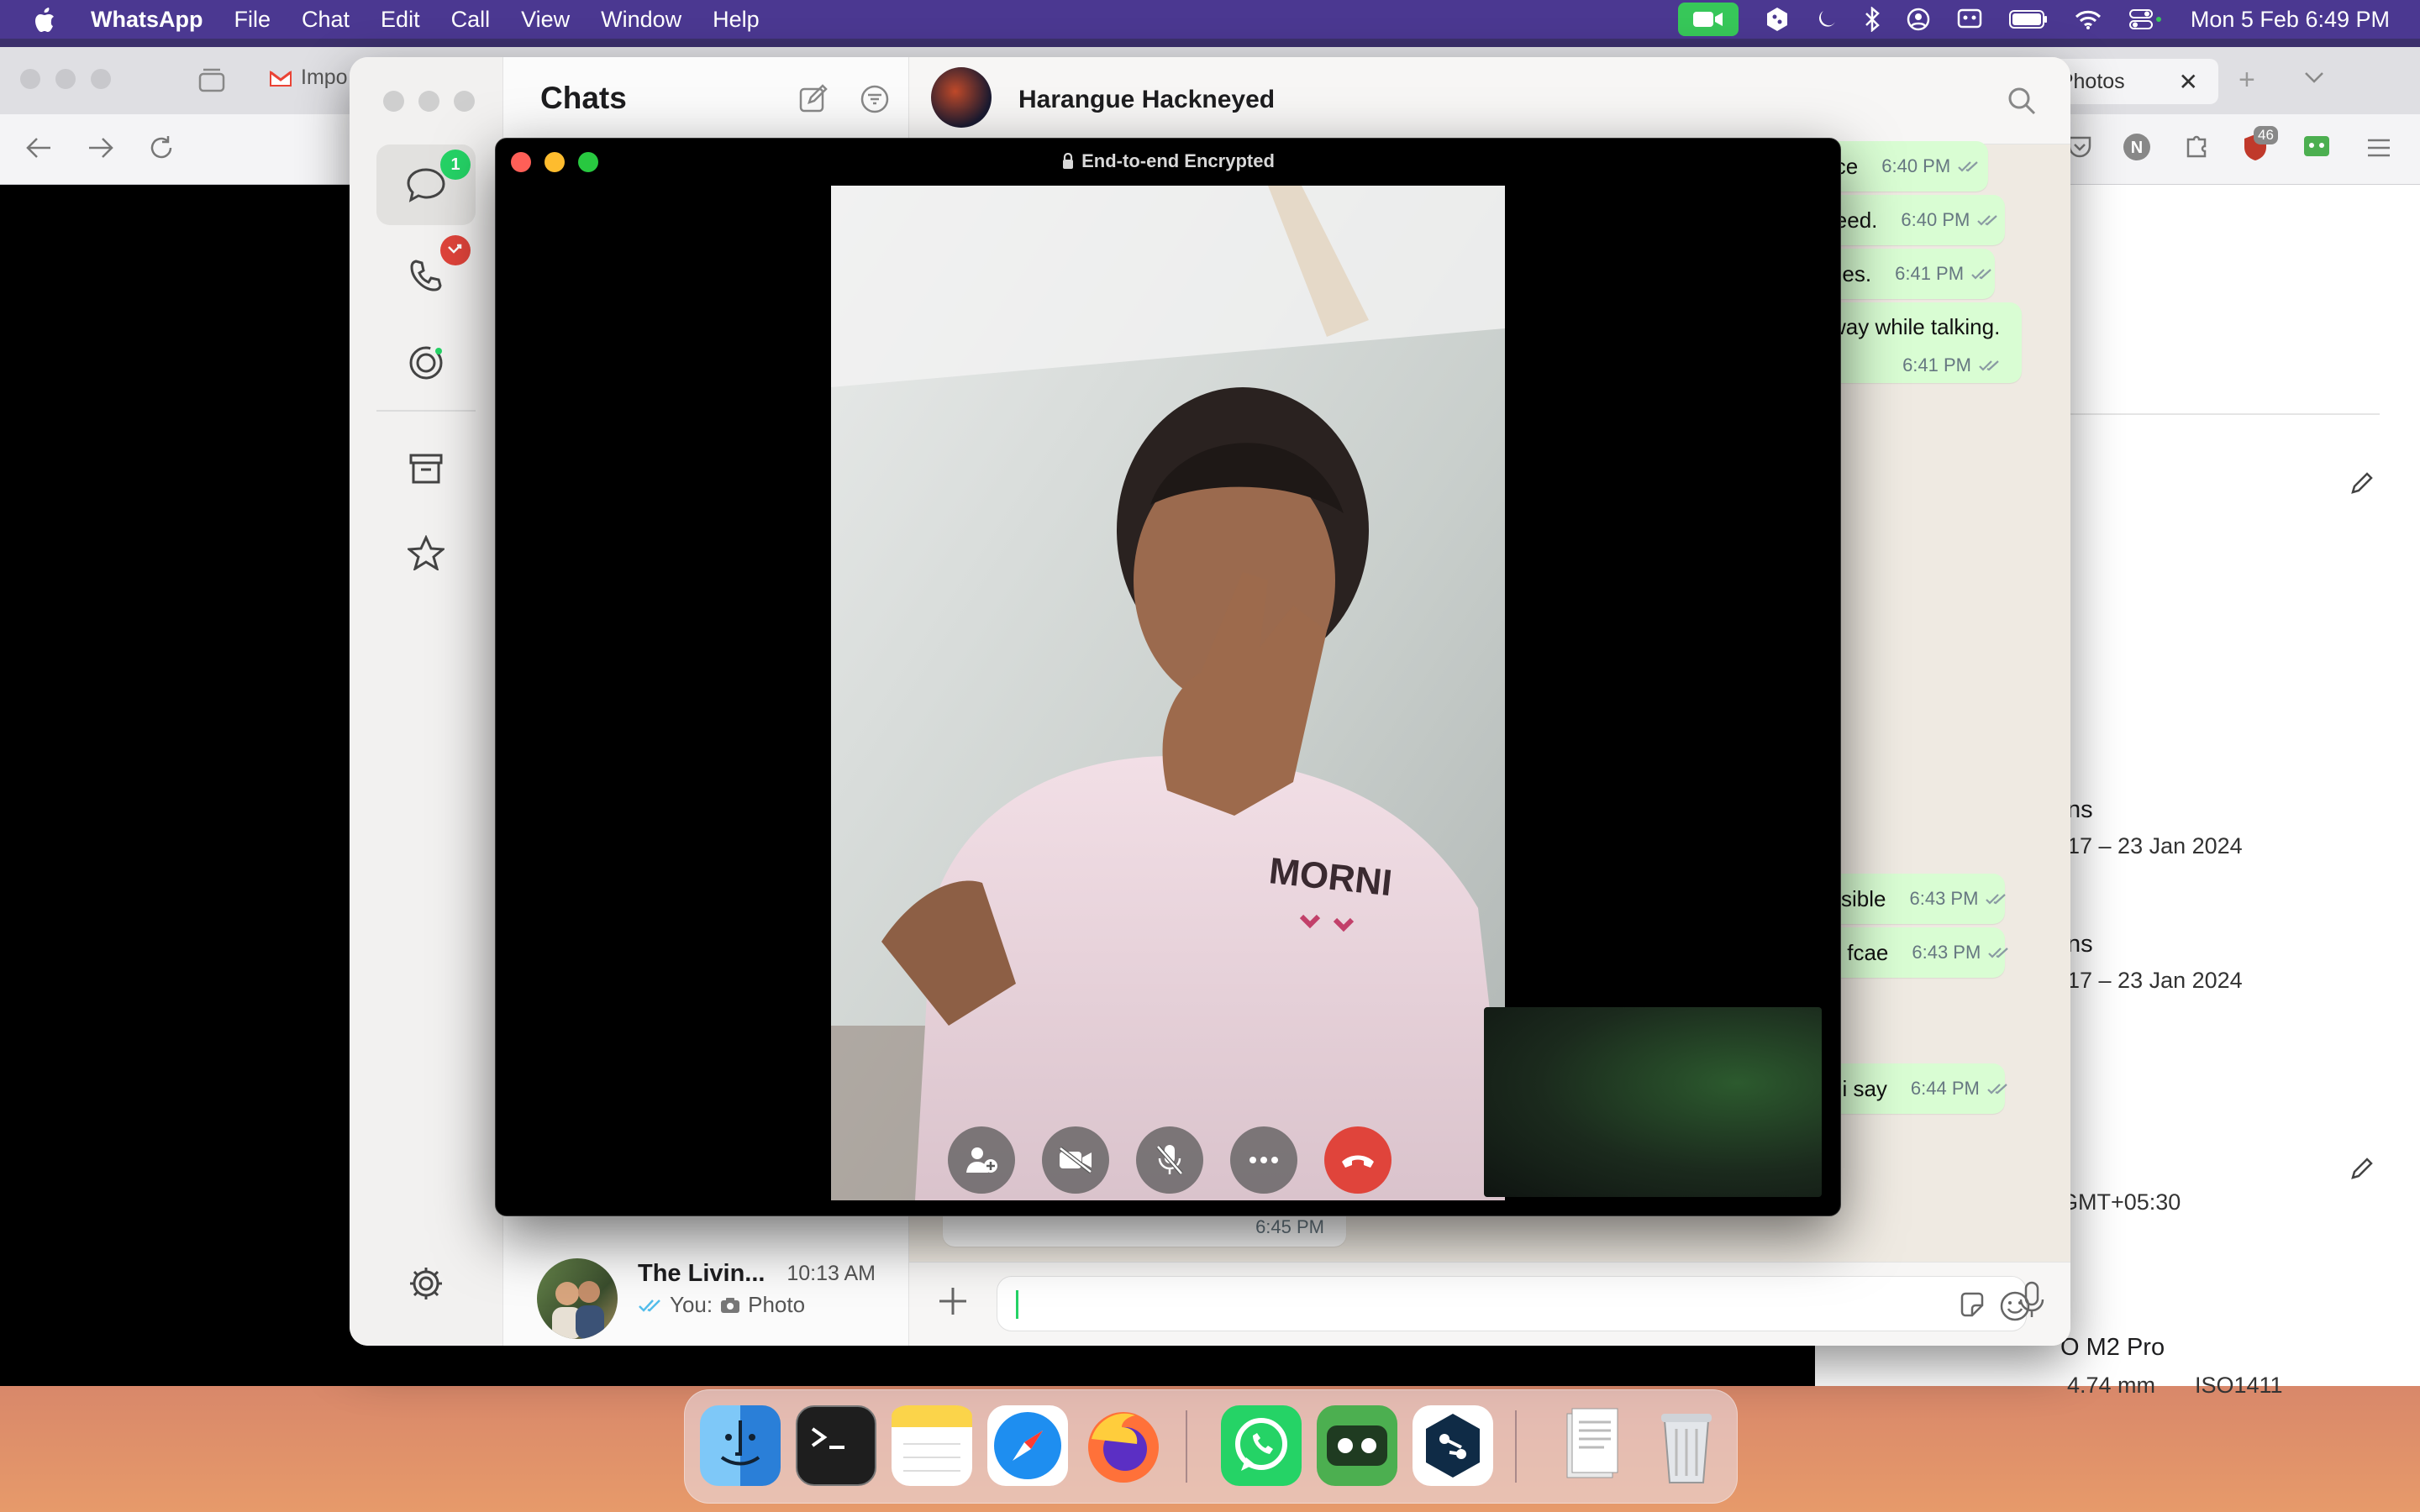 This screenshot has height=1512, width=2420. I want to click on message-time: 6:44 PM, so click(1945, 1088).